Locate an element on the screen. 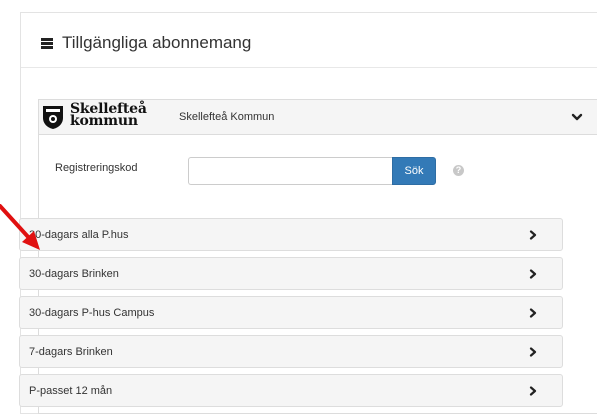 The image size is (597, 414). question-circle-icon: ? is located at coordinates (458, 170).